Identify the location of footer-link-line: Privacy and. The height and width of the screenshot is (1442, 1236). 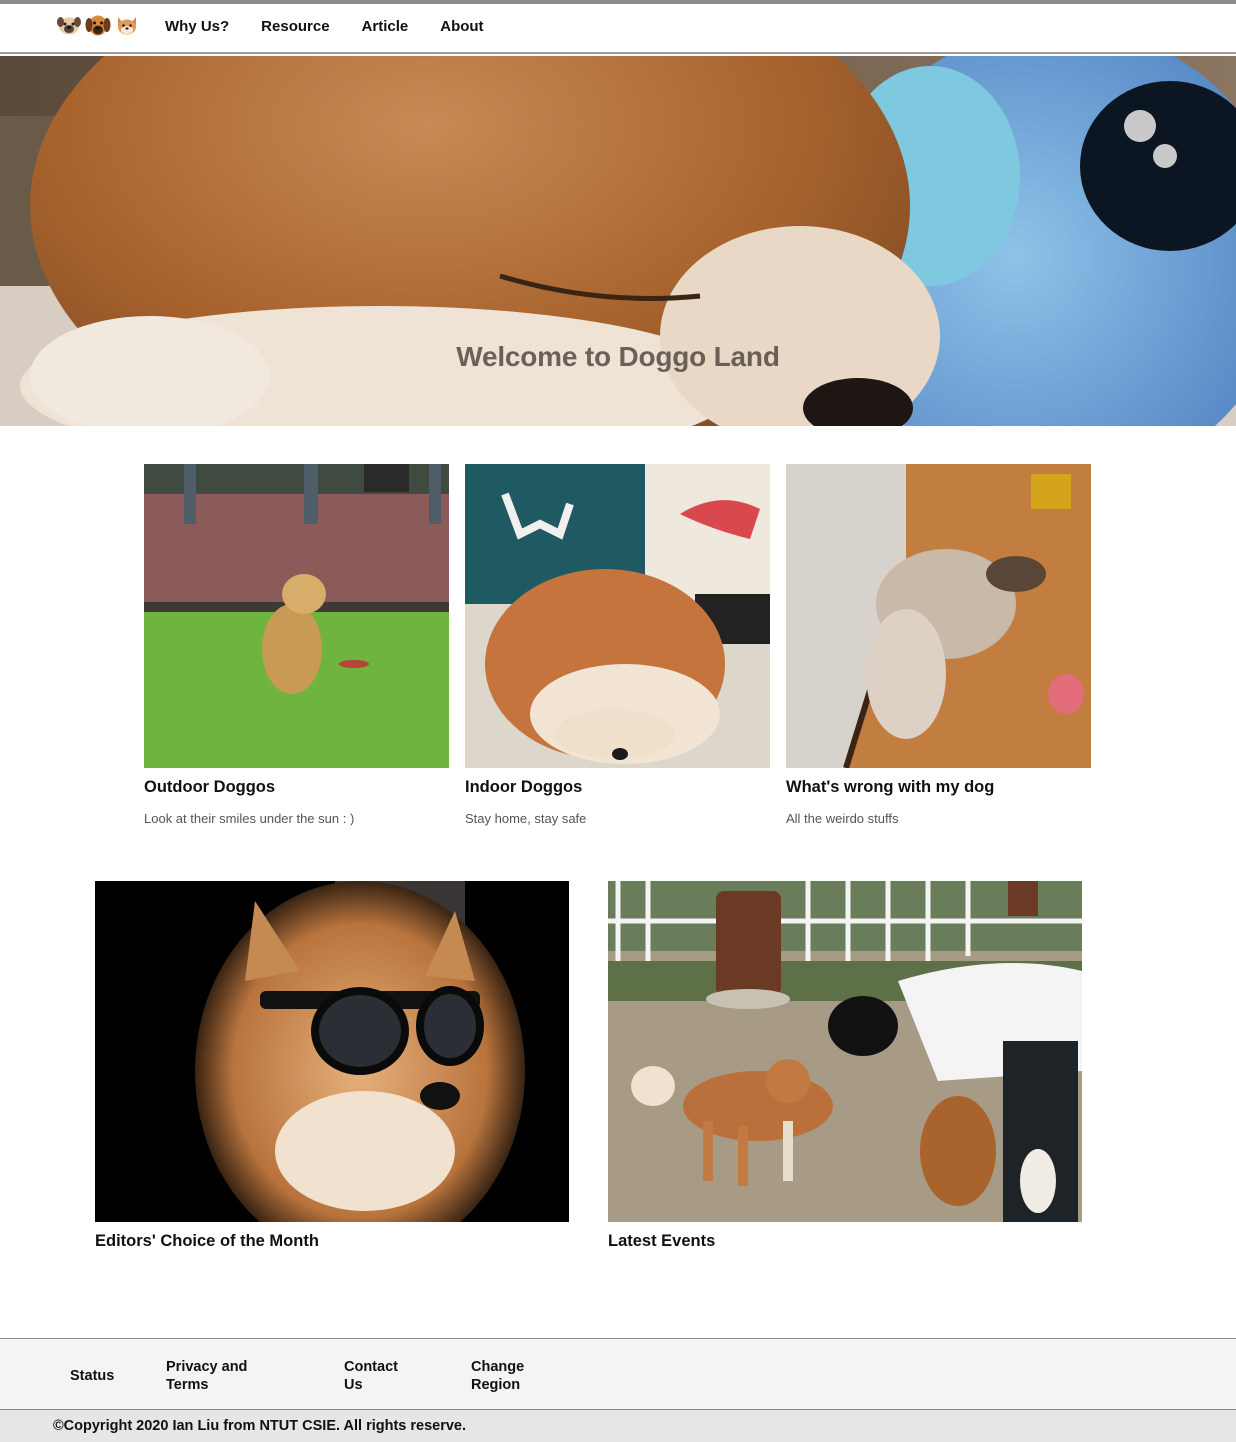
(207, 1367).